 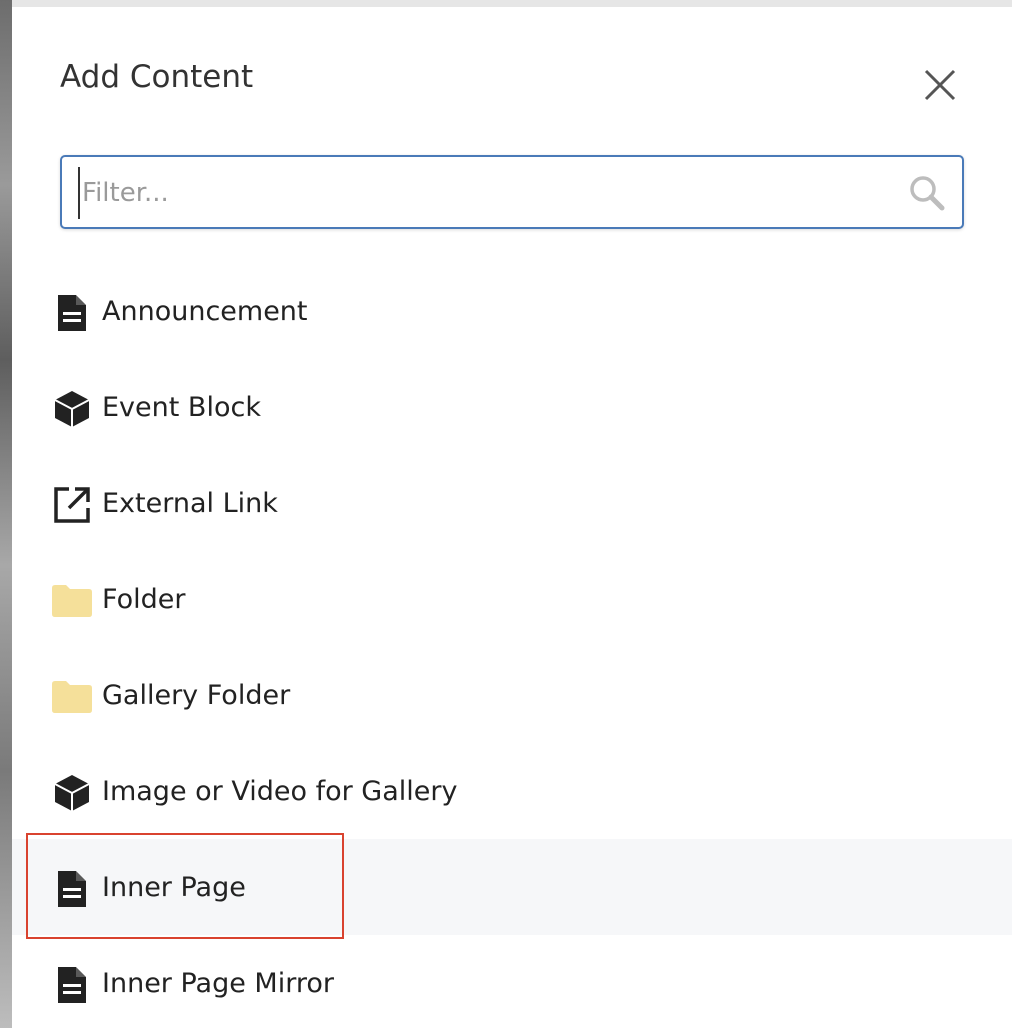 I want to click on close-button, so click(x=940, y=85).